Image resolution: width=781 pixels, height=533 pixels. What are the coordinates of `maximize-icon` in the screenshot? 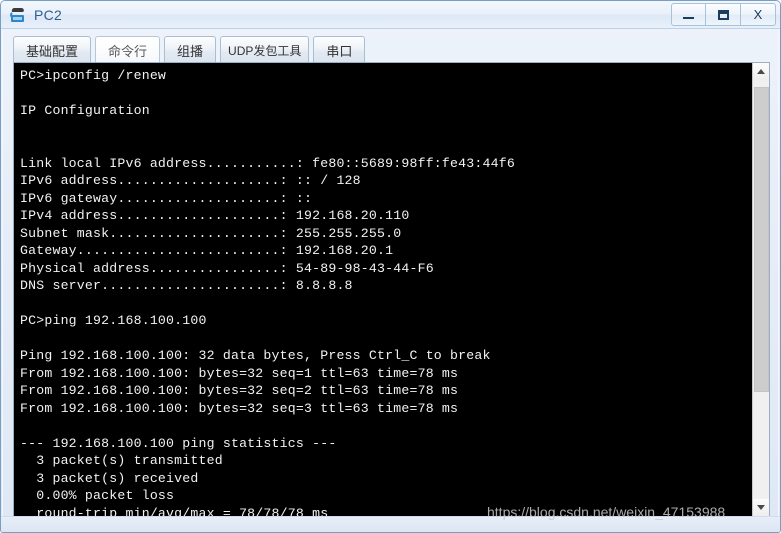 It's located at (723, 14).